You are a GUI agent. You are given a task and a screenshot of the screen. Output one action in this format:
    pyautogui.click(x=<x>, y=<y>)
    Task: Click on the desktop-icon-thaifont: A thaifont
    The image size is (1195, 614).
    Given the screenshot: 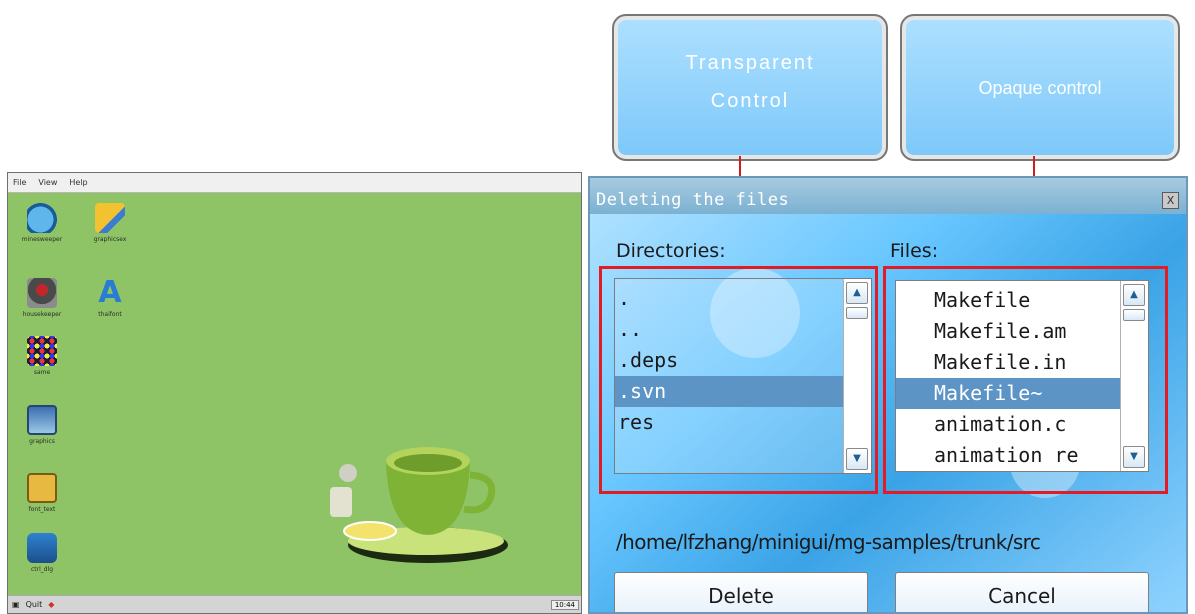 What is the action you would take?
    pyautogui.click(x=110, y=308)
    